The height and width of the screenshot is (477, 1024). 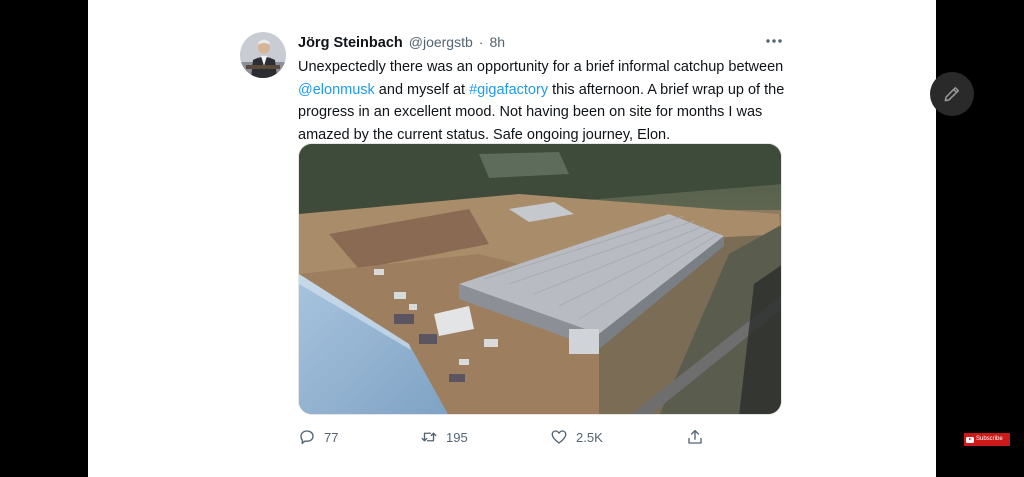 I want to click on reply-icon, so click(x=307, y=437).